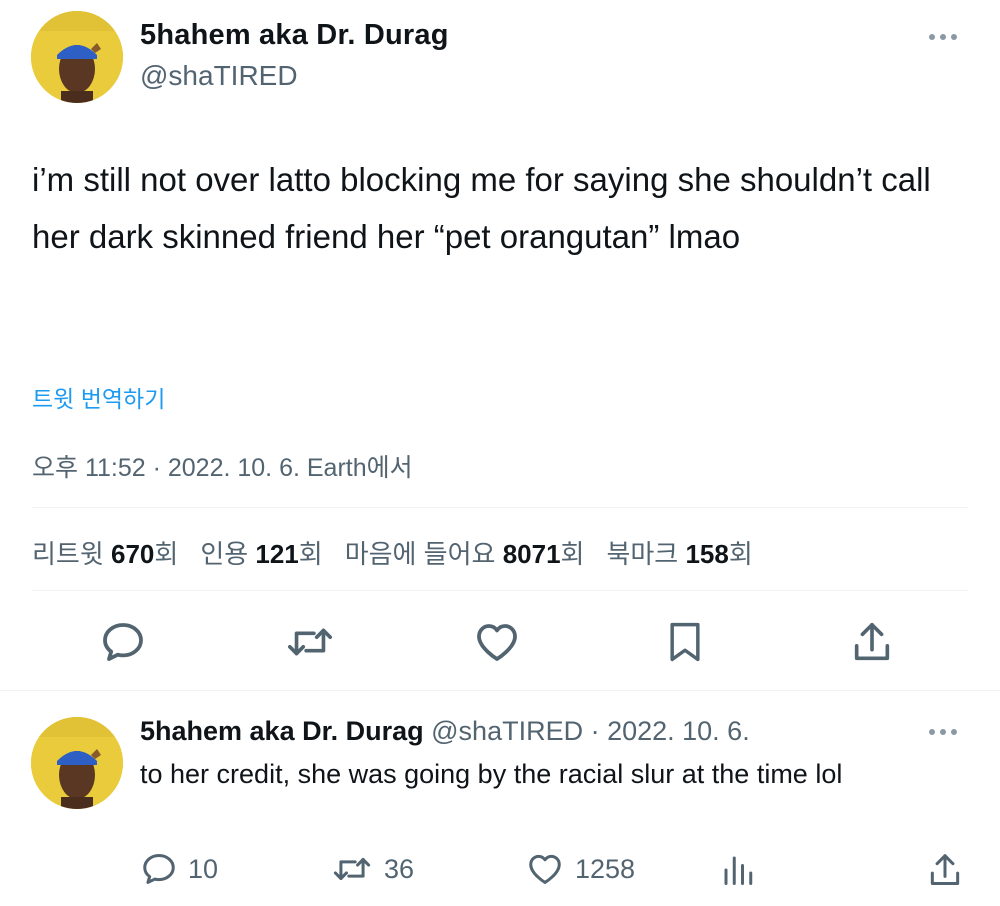  What do you see at coordinates (465, 552) in the screenshot?
I see `like-stat: 마음에 들어요 8071회` at bounding box center [465, 552].